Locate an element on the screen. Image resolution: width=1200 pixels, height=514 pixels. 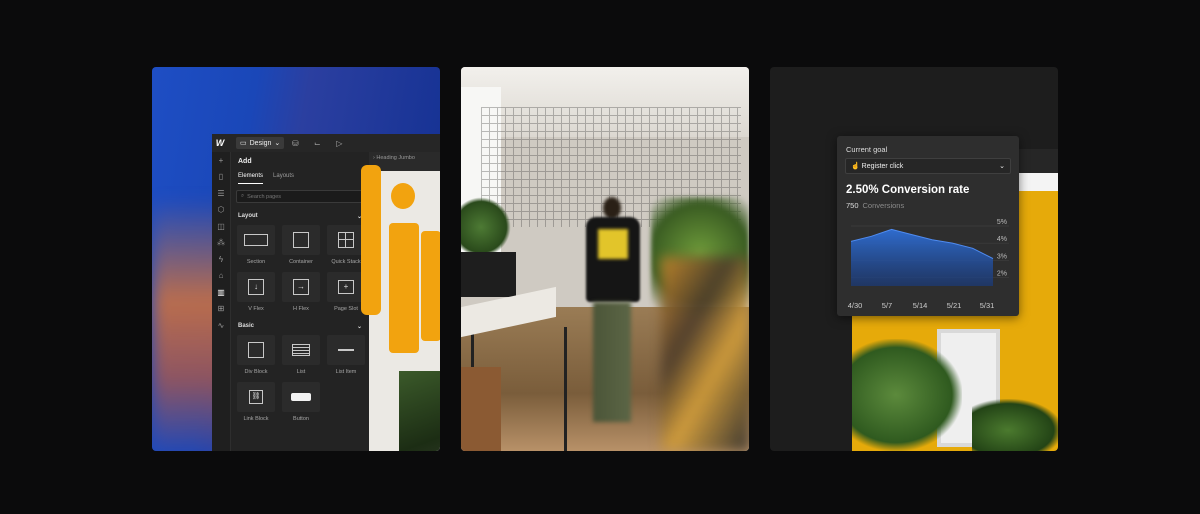
add-icon: + is located at coordinates (221, 160).